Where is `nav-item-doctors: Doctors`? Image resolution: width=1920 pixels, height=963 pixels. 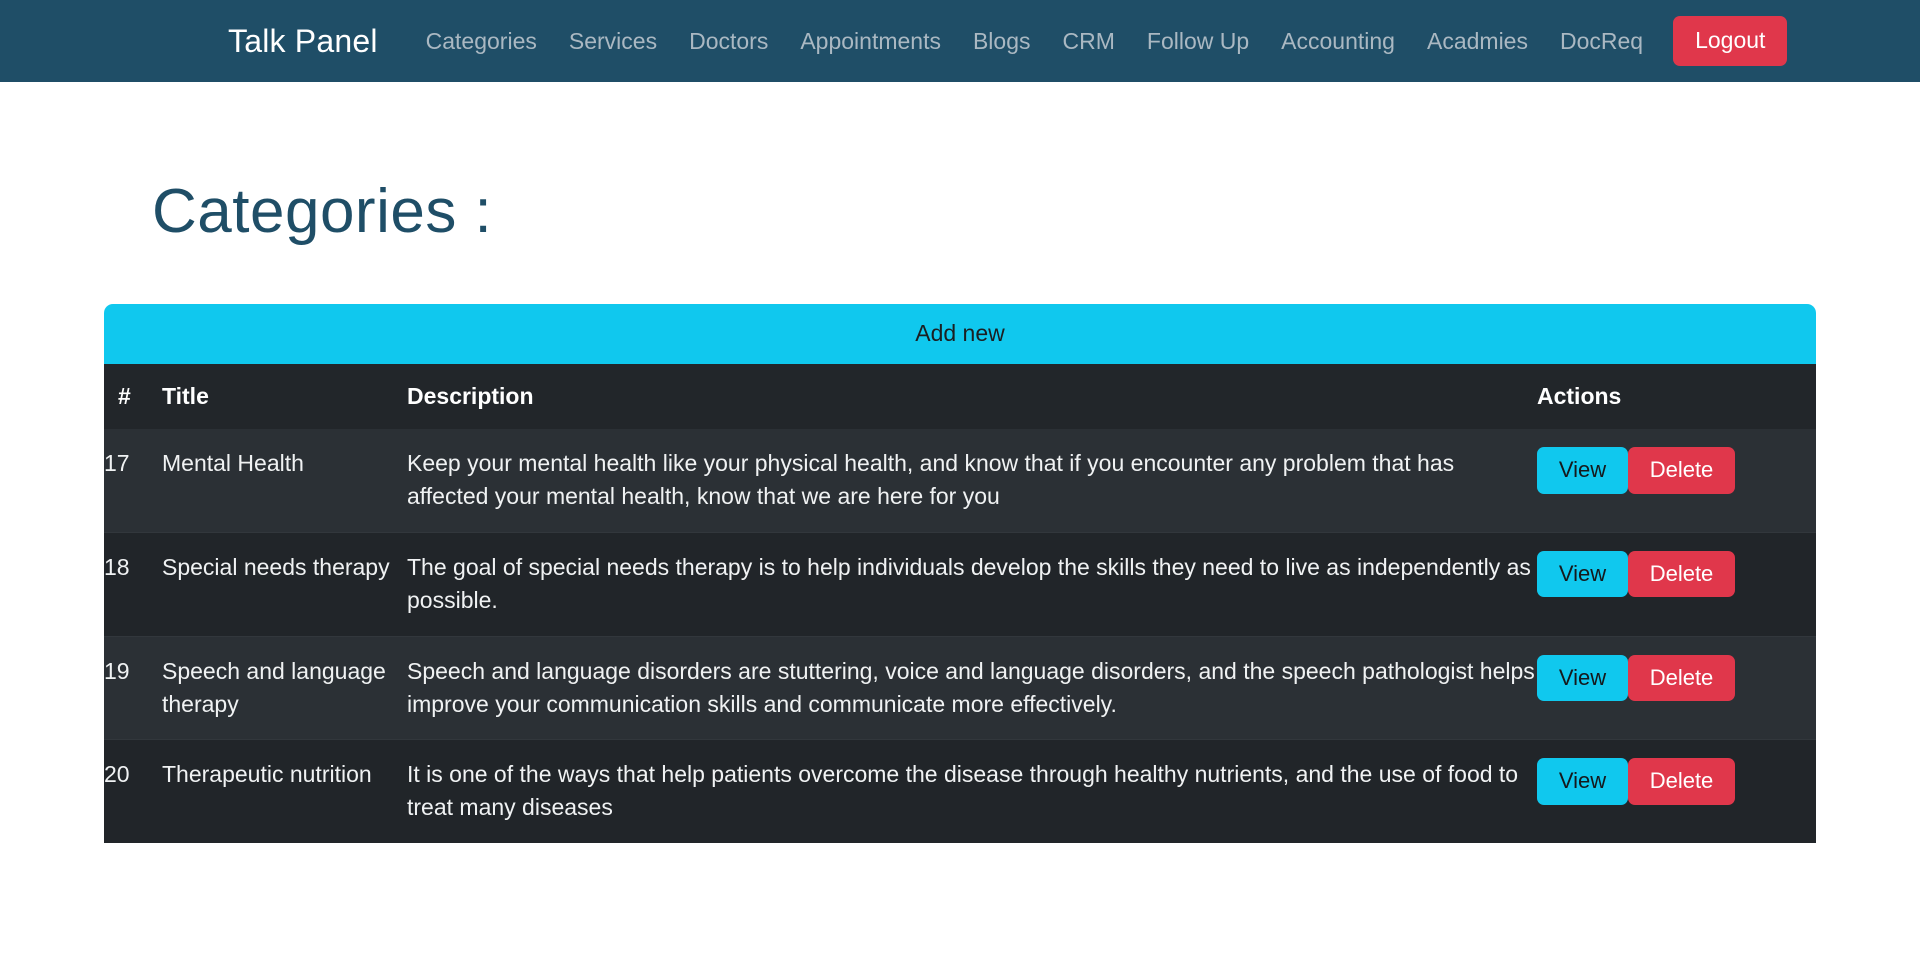 nav-item-doctors: Doctors is located at coordinates (728, 41).